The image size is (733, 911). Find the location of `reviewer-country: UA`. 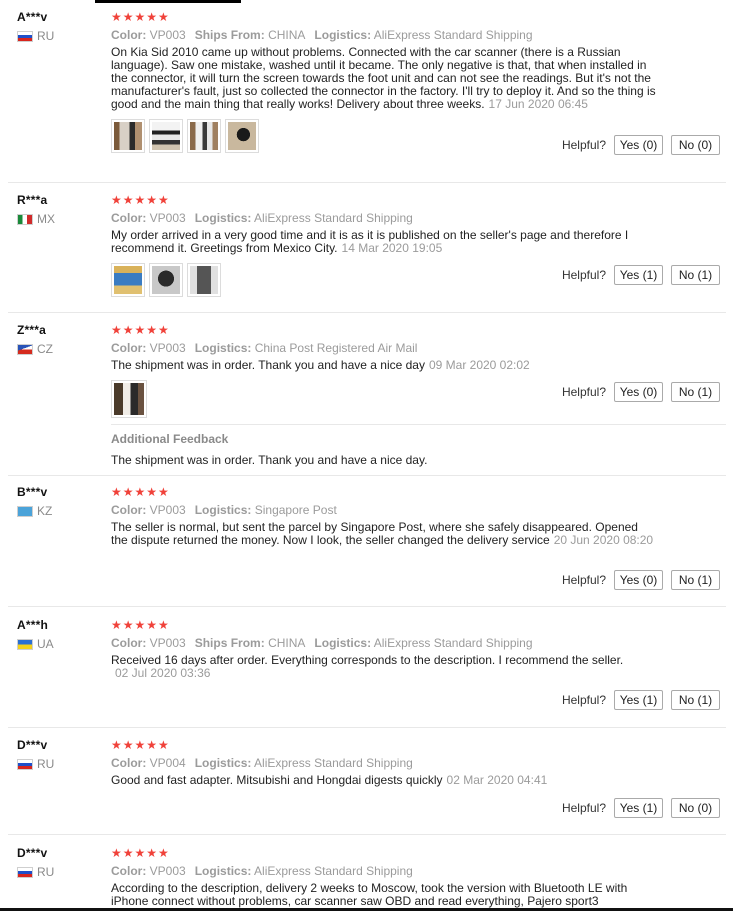

reviewer-country: UA is located at coordinates (45, 644).